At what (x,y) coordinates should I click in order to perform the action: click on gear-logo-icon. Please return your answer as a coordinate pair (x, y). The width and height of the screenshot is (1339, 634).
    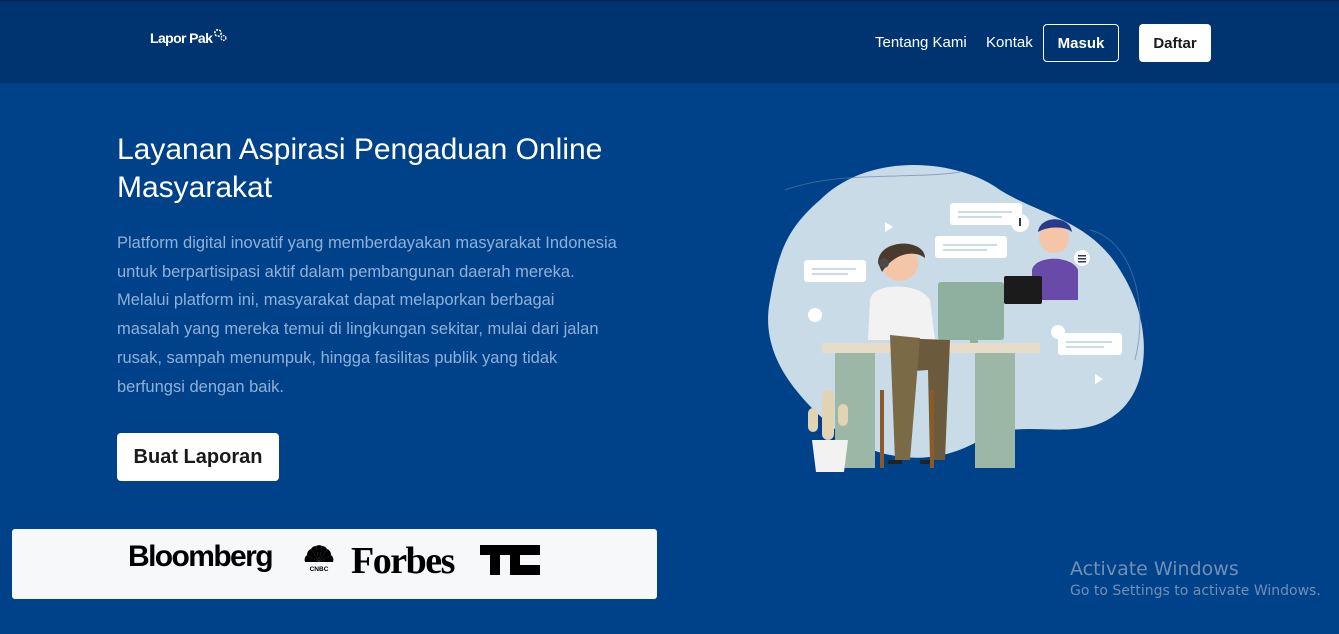
    Looking at the image, I should click on (220, 35).